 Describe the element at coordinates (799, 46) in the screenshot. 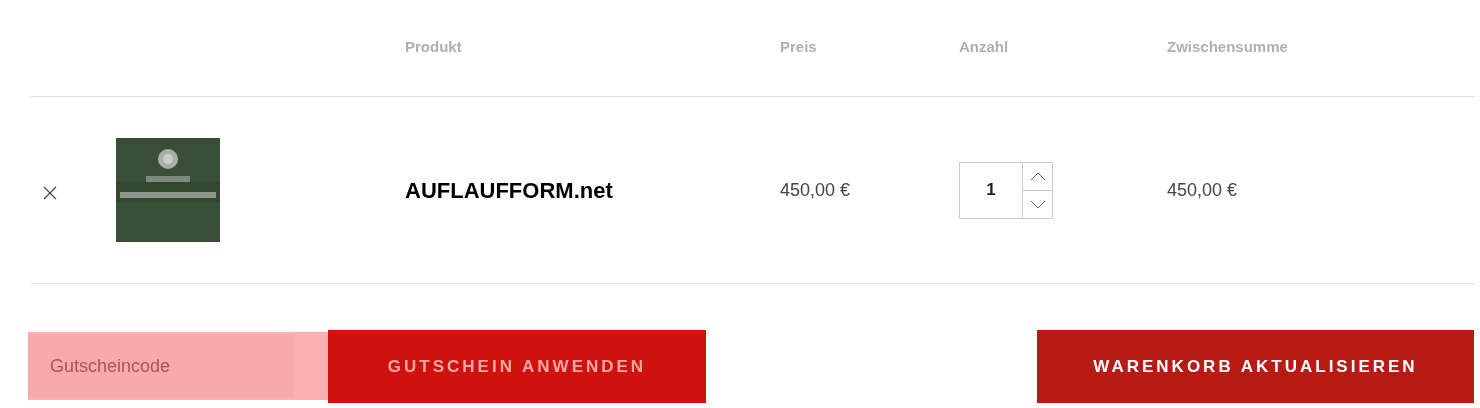

I see `column-header: Preis` at that location.